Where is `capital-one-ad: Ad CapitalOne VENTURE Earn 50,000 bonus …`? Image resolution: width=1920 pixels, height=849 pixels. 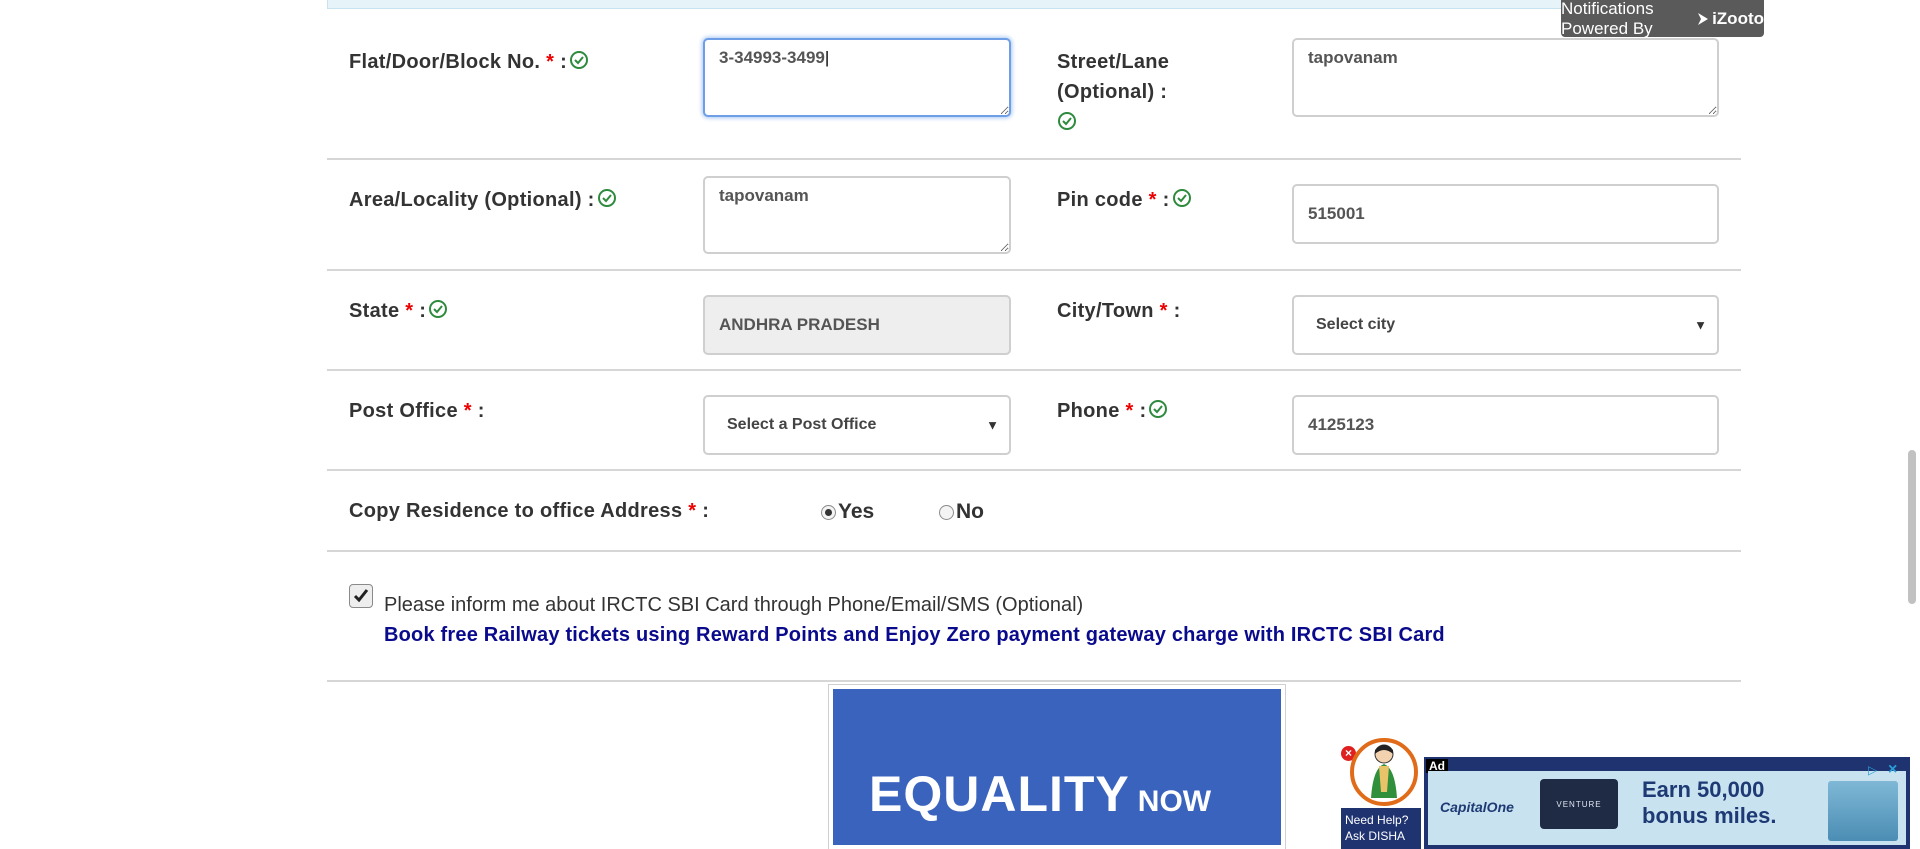
capital-one-ad: Ad CapitalOne VENTURE Earn 50,000 bonus … is located at coordinates (1667, 803).